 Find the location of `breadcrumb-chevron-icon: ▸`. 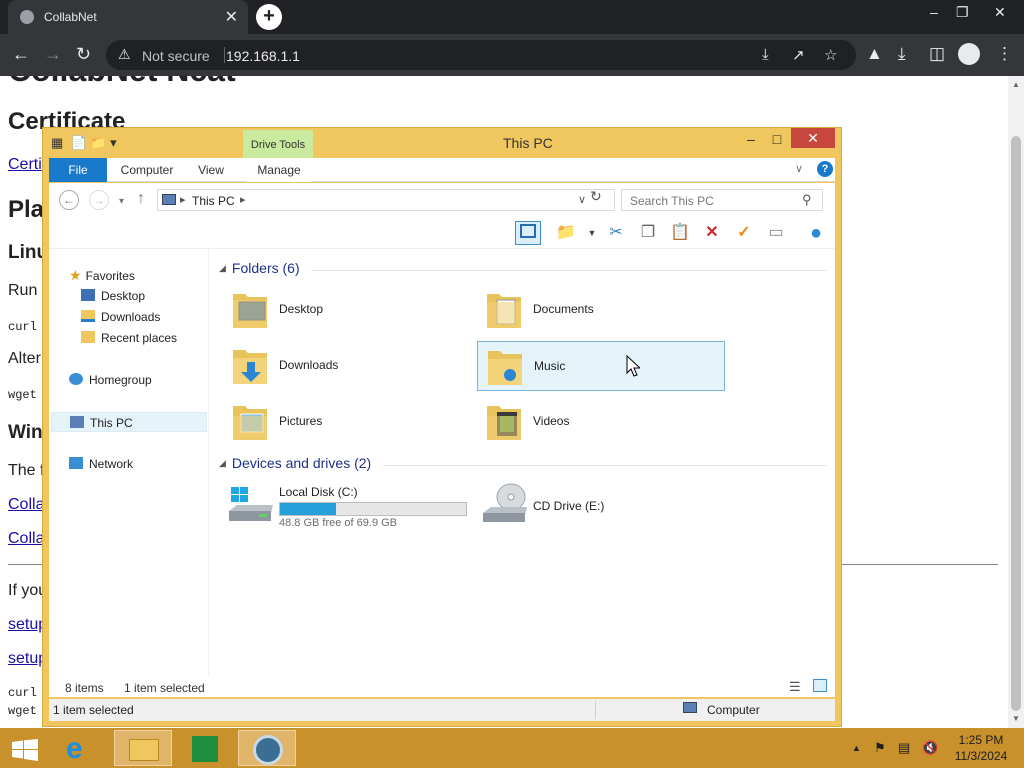

breadcrumb-chevron-icon: ▸ is located at coordinates (243, 199).